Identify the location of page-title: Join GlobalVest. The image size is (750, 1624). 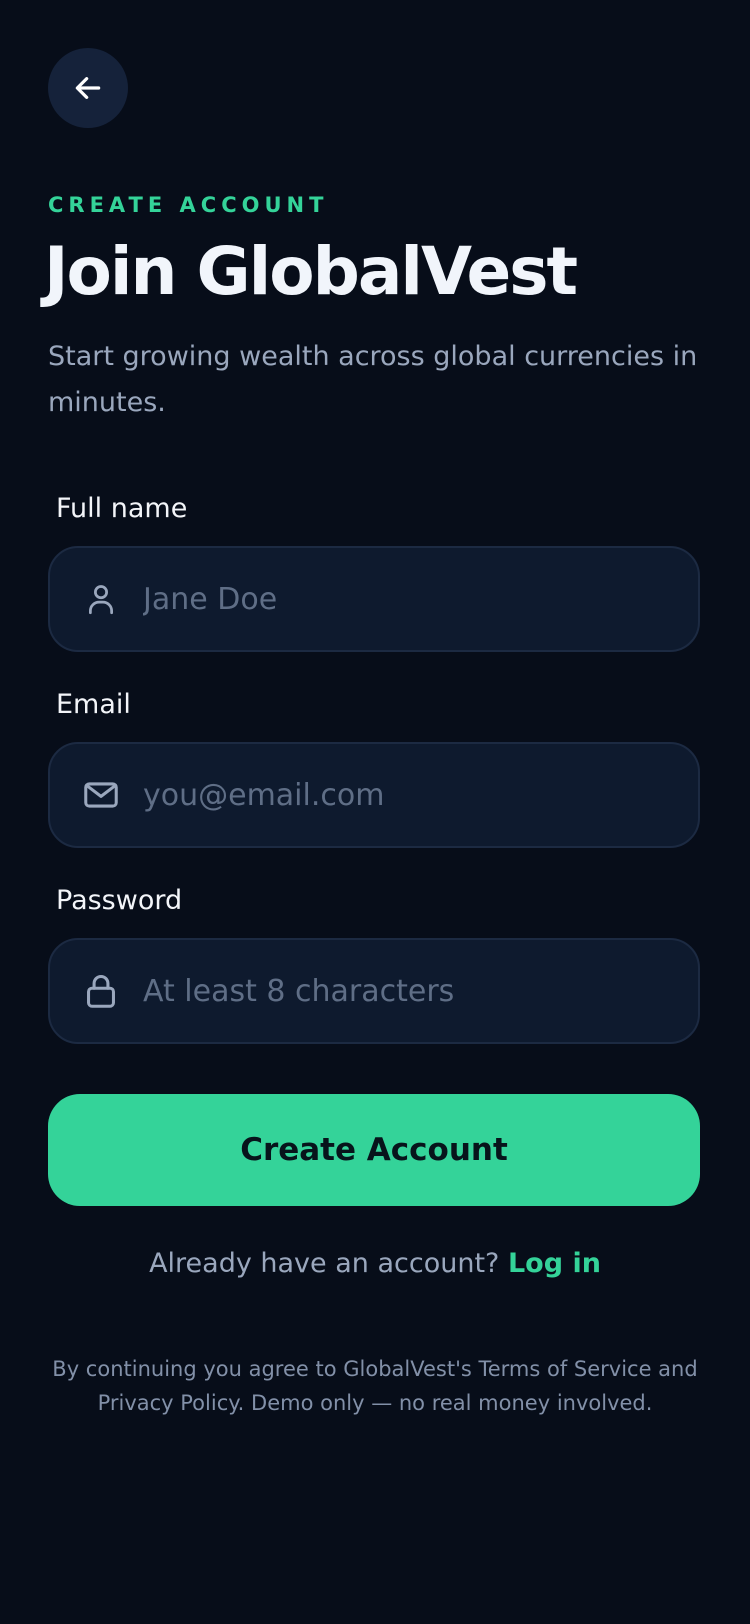
(311, 271).